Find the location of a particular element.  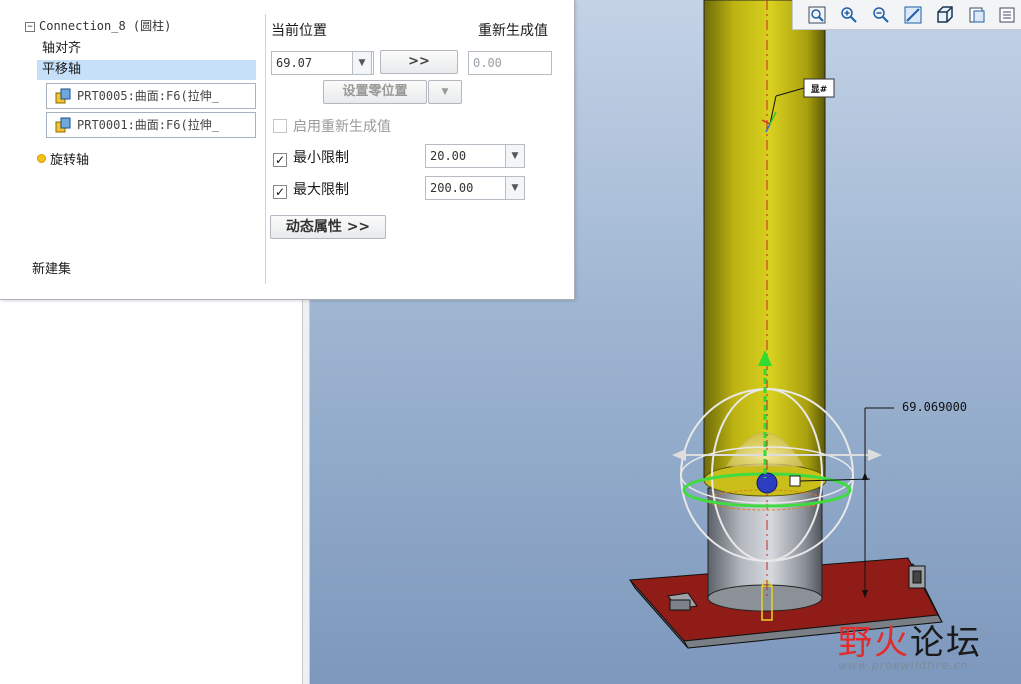

site-watermark: 野火论坛 www.proewildfire.cn is located at coordinates (910, 643).